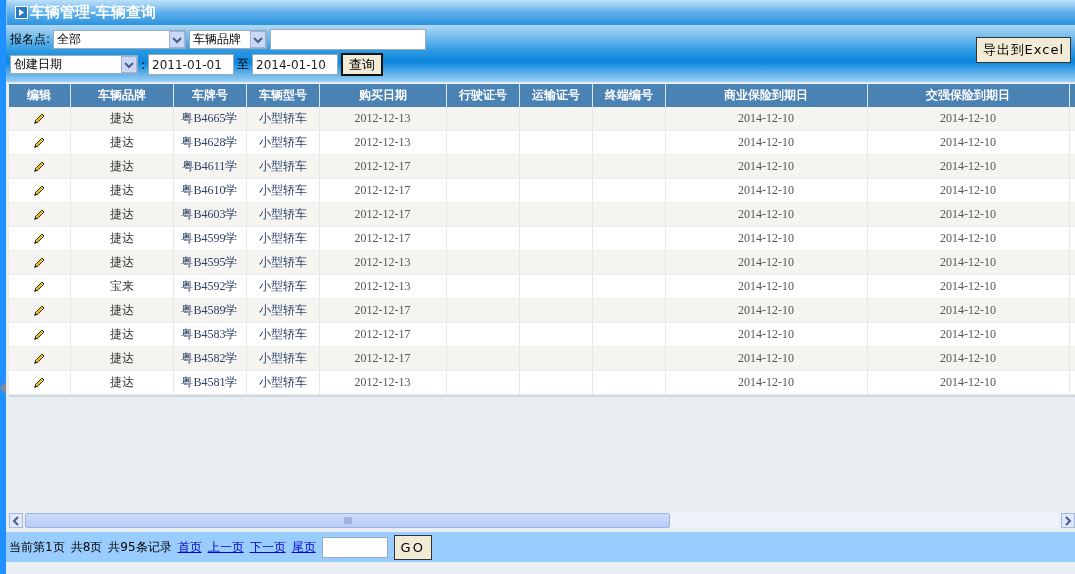 The image size is (1075, 574). I want to click on table-cell: 粤B4581学, so click(209, 382).